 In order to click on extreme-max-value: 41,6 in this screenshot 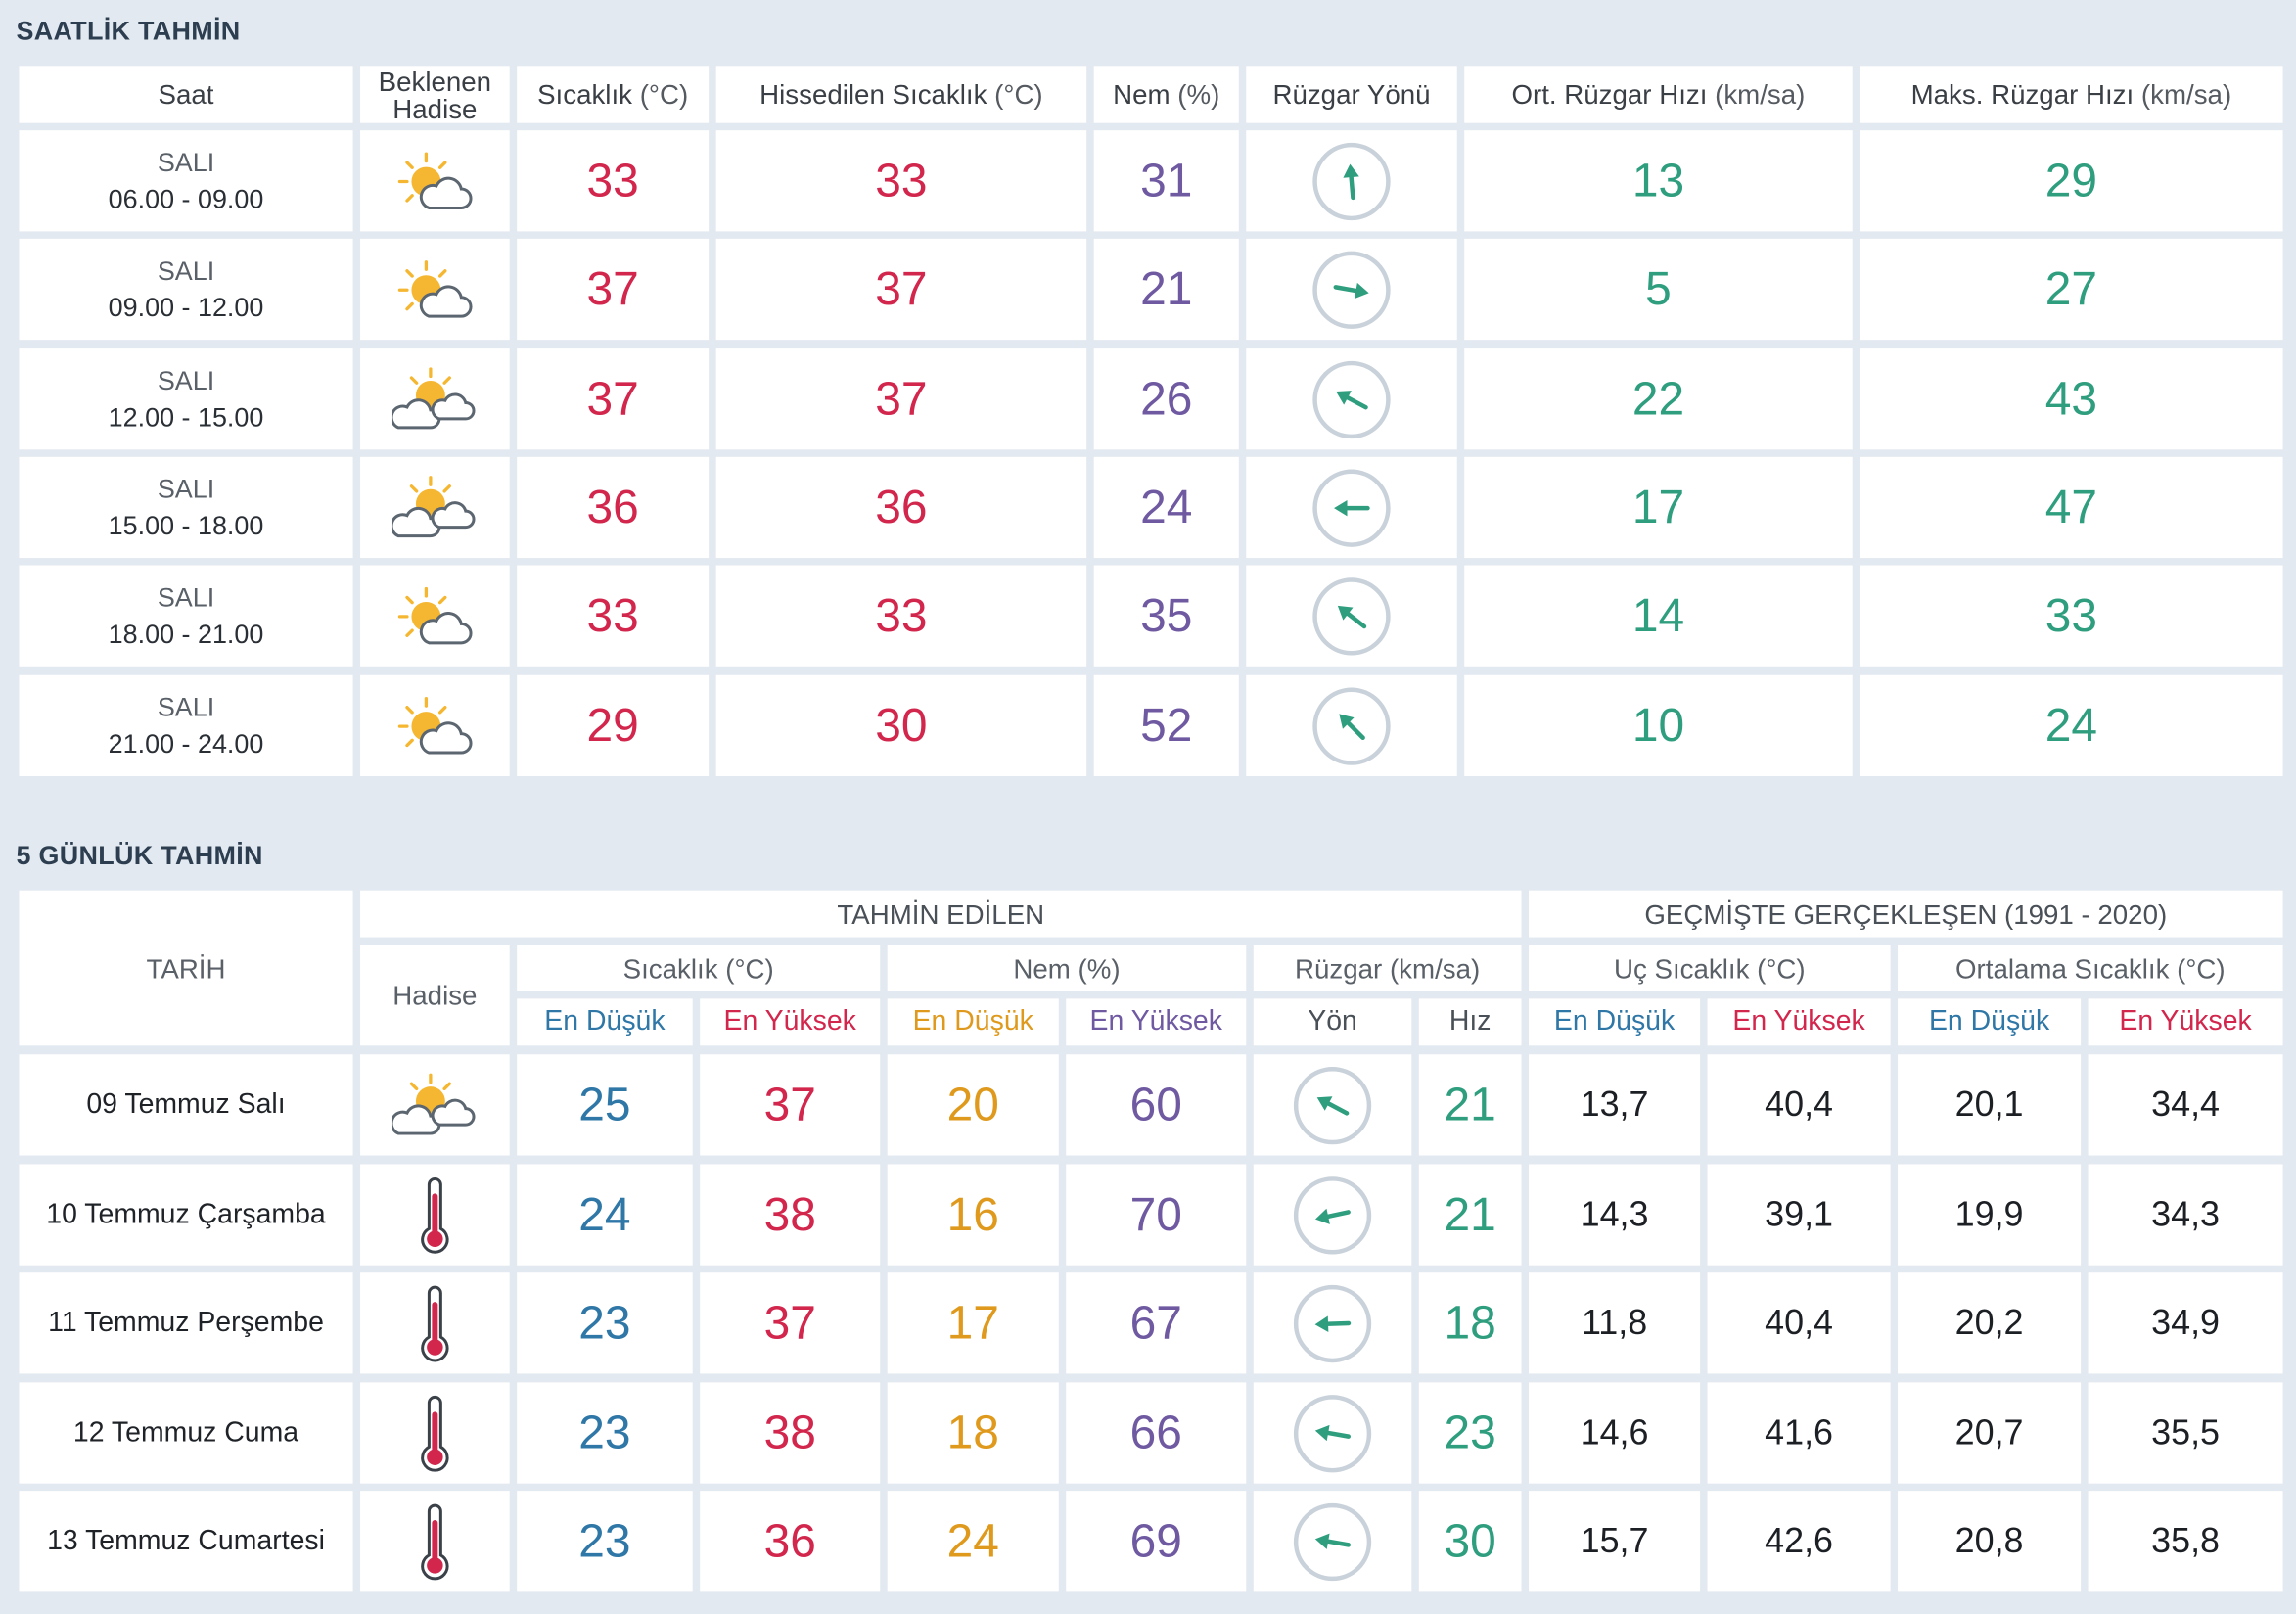, I will do `click(1799, 1433)`.